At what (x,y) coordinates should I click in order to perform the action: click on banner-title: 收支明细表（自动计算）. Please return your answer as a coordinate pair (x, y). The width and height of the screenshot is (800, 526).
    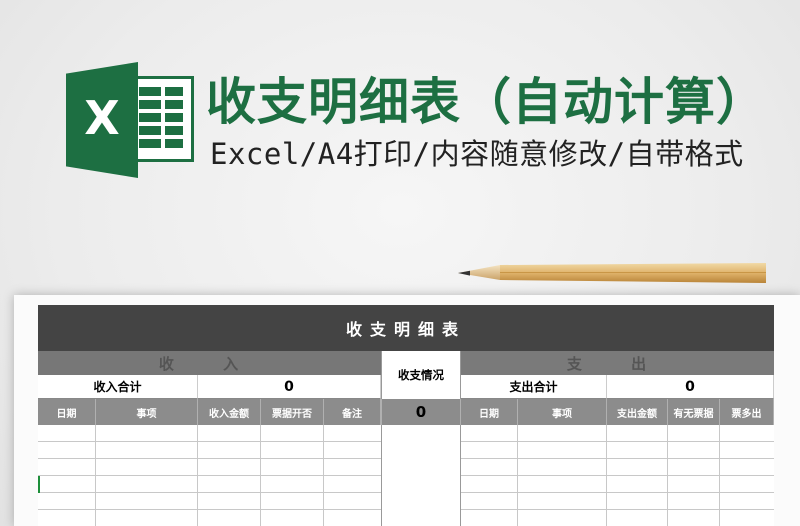
    Looking at the image, I should click on (486, 102).